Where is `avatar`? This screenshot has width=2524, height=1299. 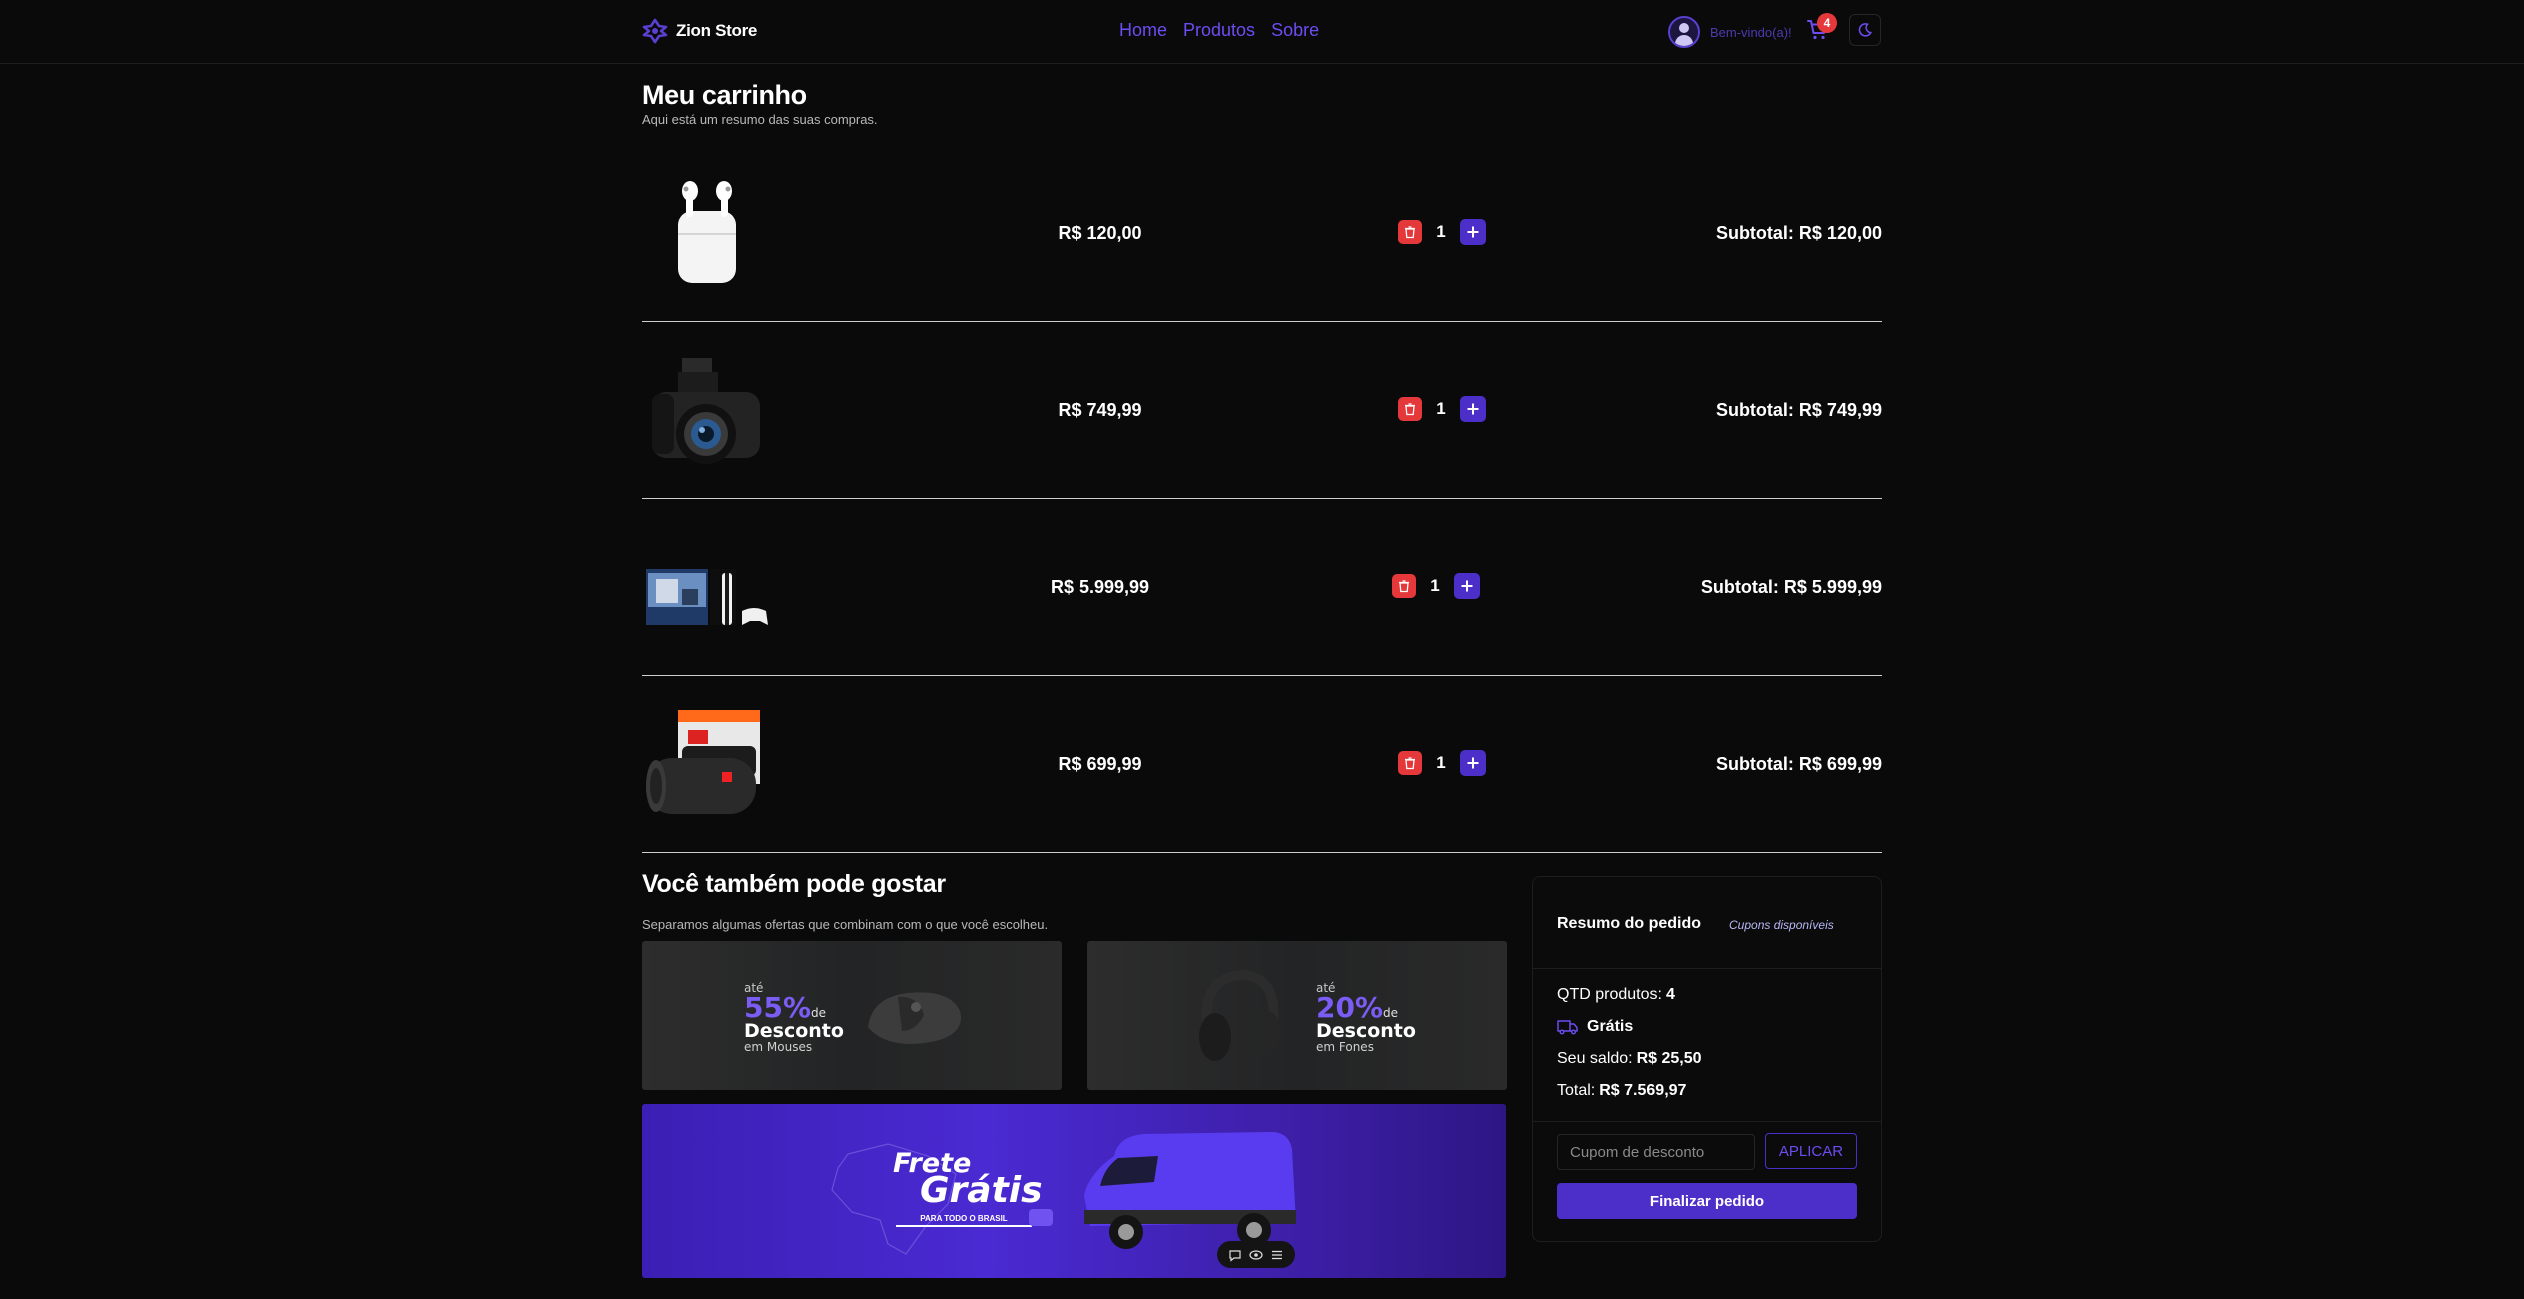 avatar is located at coordinates (1684, 32).